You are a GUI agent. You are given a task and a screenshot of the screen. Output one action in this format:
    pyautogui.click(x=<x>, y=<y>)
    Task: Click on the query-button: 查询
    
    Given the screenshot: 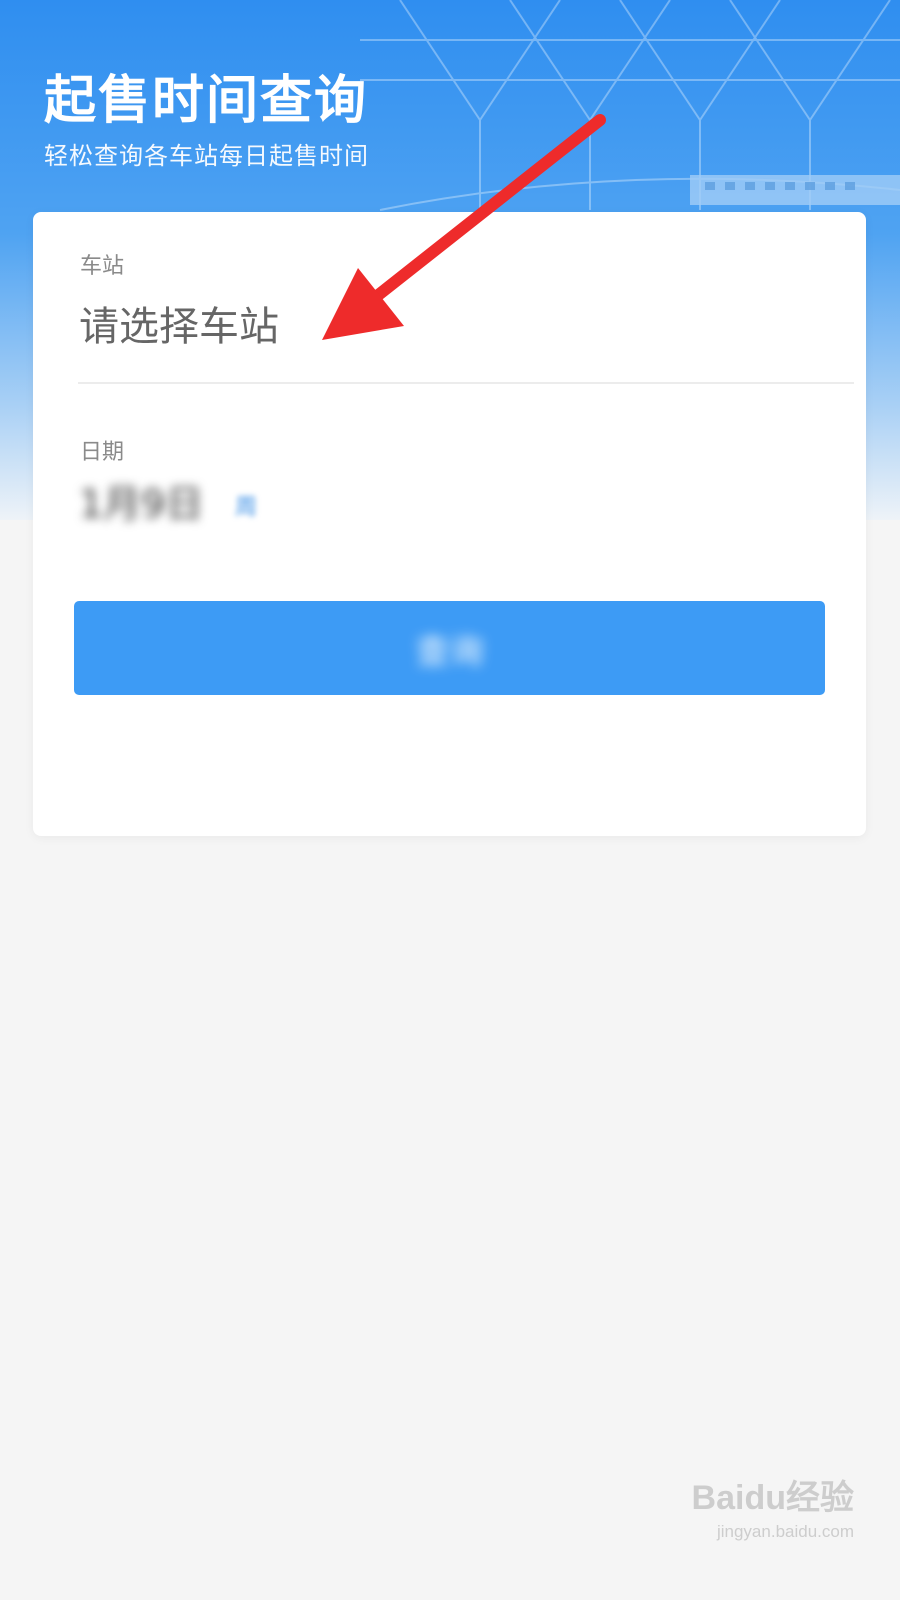 What is the action you would take?
    pyautogui.click(x=449, y=648)
    